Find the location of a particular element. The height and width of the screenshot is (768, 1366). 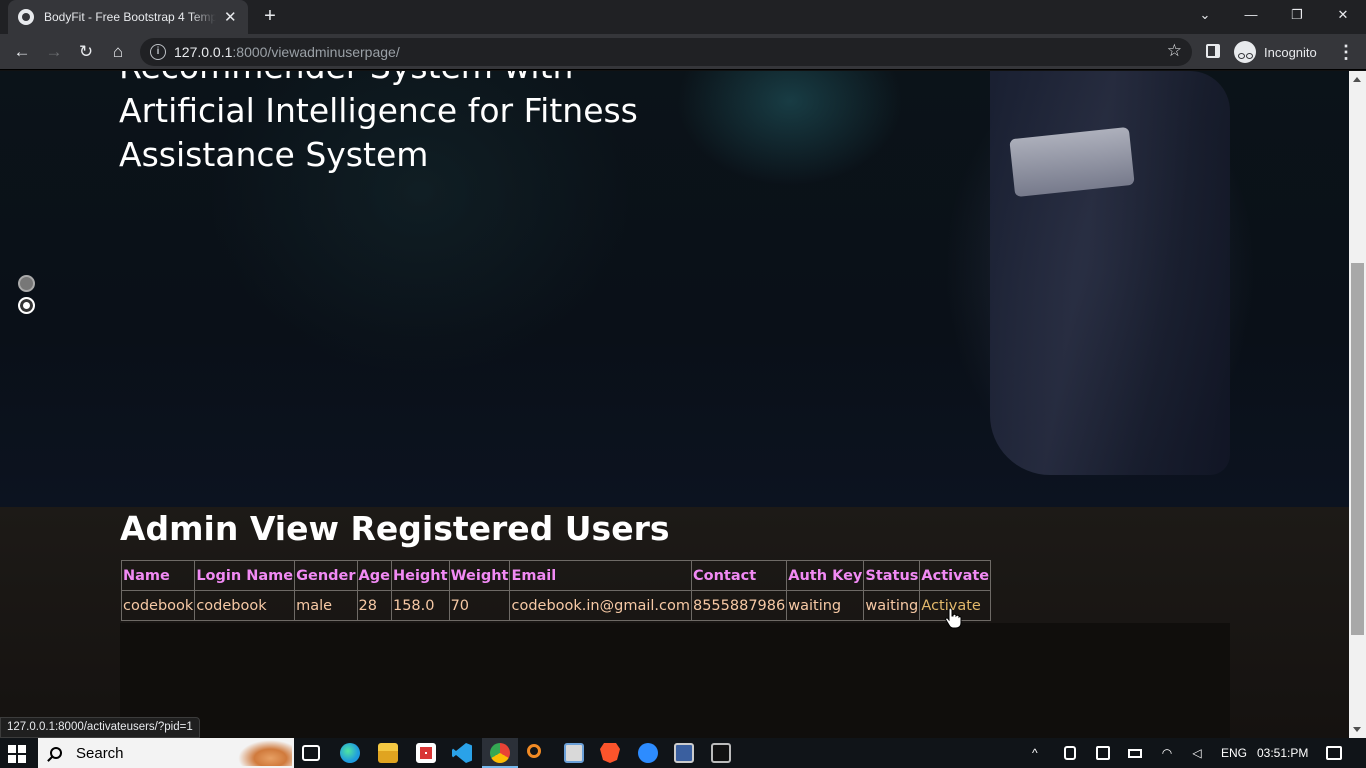

terminal-icon is located at coordinates (721, 753).